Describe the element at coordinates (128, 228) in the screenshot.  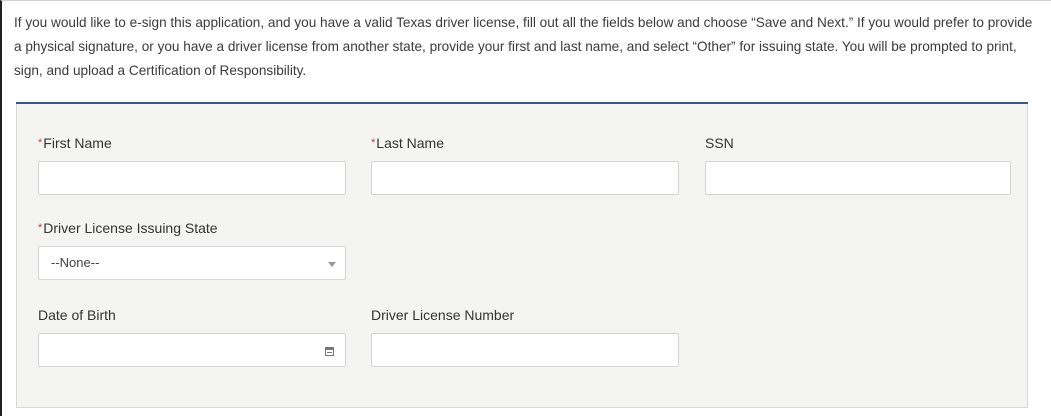
I see `issuing-state-label: *Driver License Issuing State` at that location.